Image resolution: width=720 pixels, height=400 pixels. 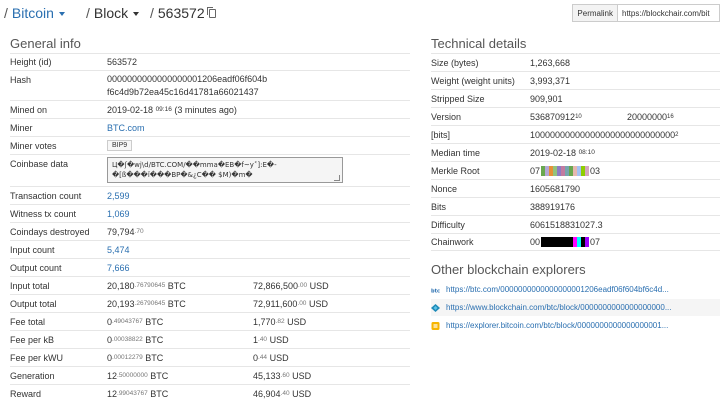 What do you see at coordinates (267, 375) in the screenshot?
I see `value-int: 45,133` at bounding box center [267, 375].